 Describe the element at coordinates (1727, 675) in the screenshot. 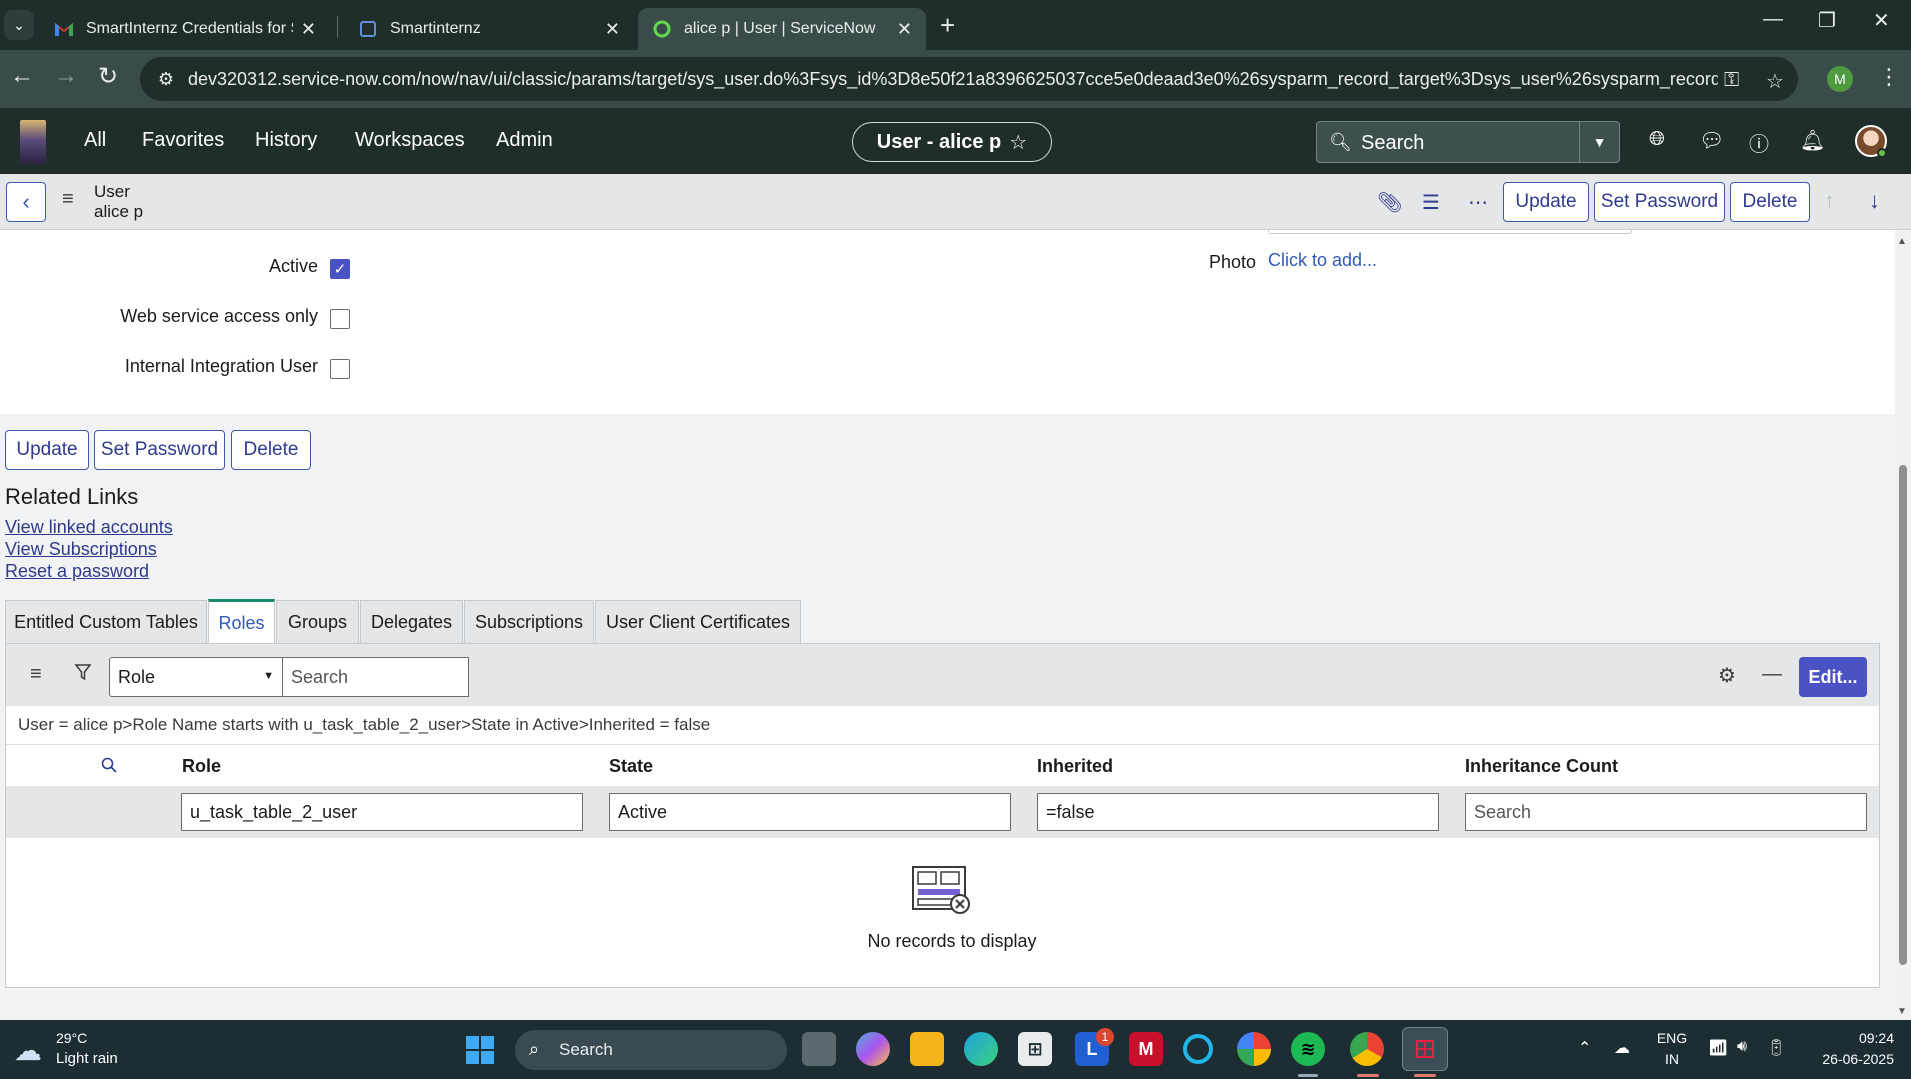

I see `list-settings-gear-icon: ⚙` at that location.